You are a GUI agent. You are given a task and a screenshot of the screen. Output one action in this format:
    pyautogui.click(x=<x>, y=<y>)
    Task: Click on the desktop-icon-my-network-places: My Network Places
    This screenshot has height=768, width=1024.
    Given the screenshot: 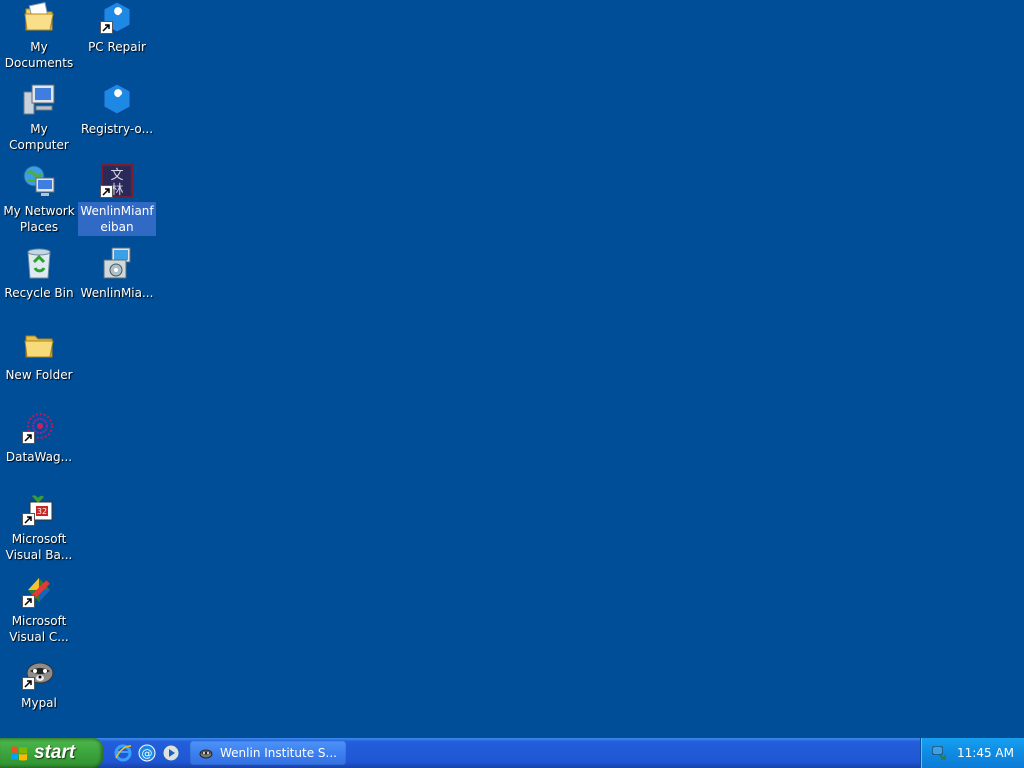 What is the action you would take?
    pyautogui.click(x=39, y=200)
    